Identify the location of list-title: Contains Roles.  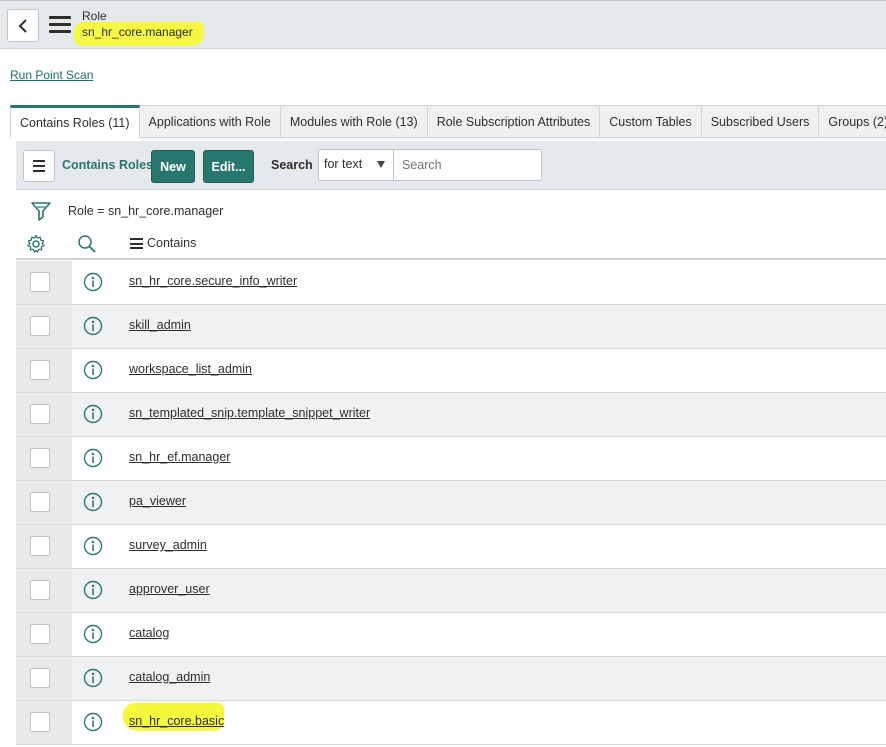
(107, 165).